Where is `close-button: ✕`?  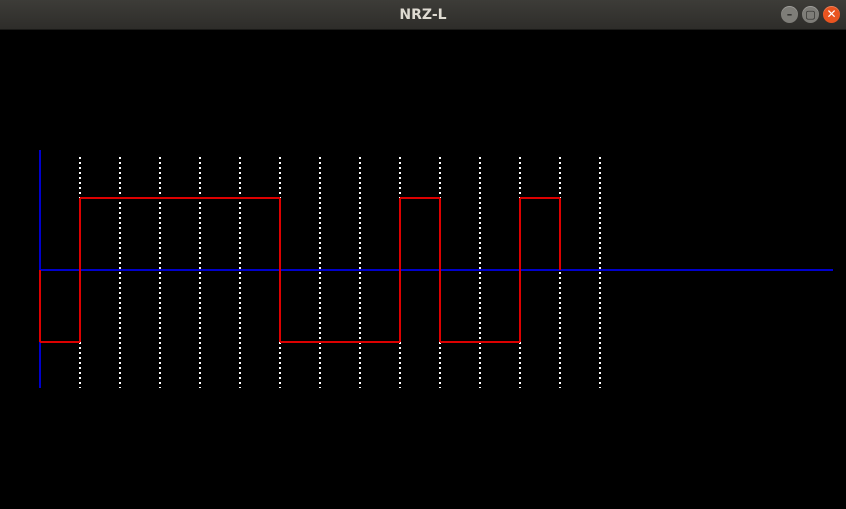 close-button: ✕ is located at coordinates (831, 14).